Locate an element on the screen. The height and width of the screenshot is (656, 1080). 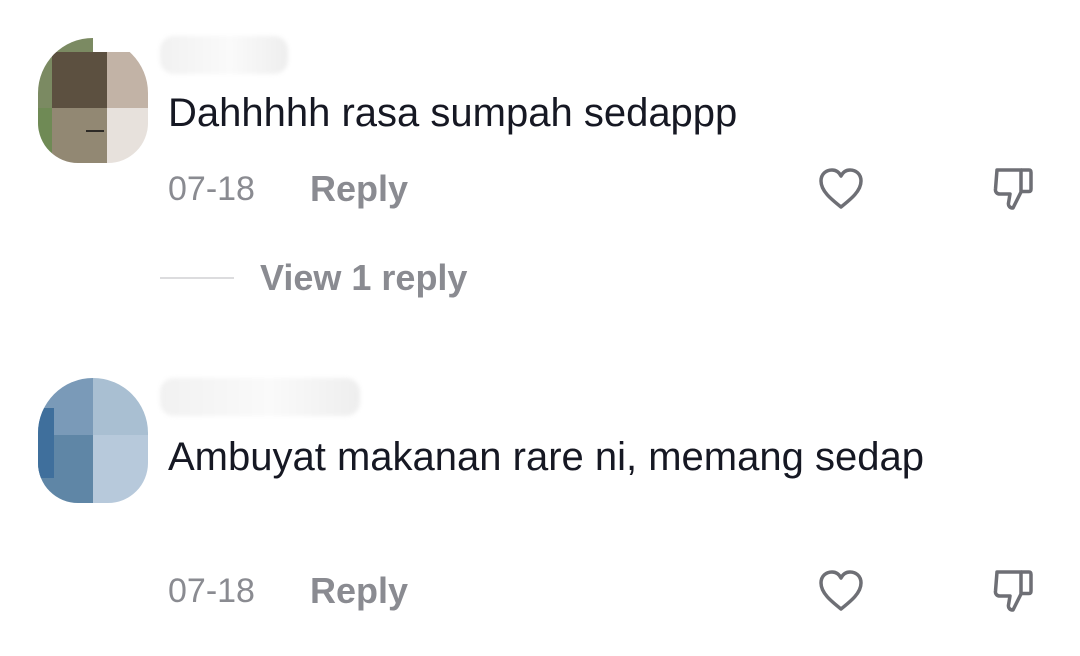
view-replies-link: View 1 reply is located at coordinates (313, 278).